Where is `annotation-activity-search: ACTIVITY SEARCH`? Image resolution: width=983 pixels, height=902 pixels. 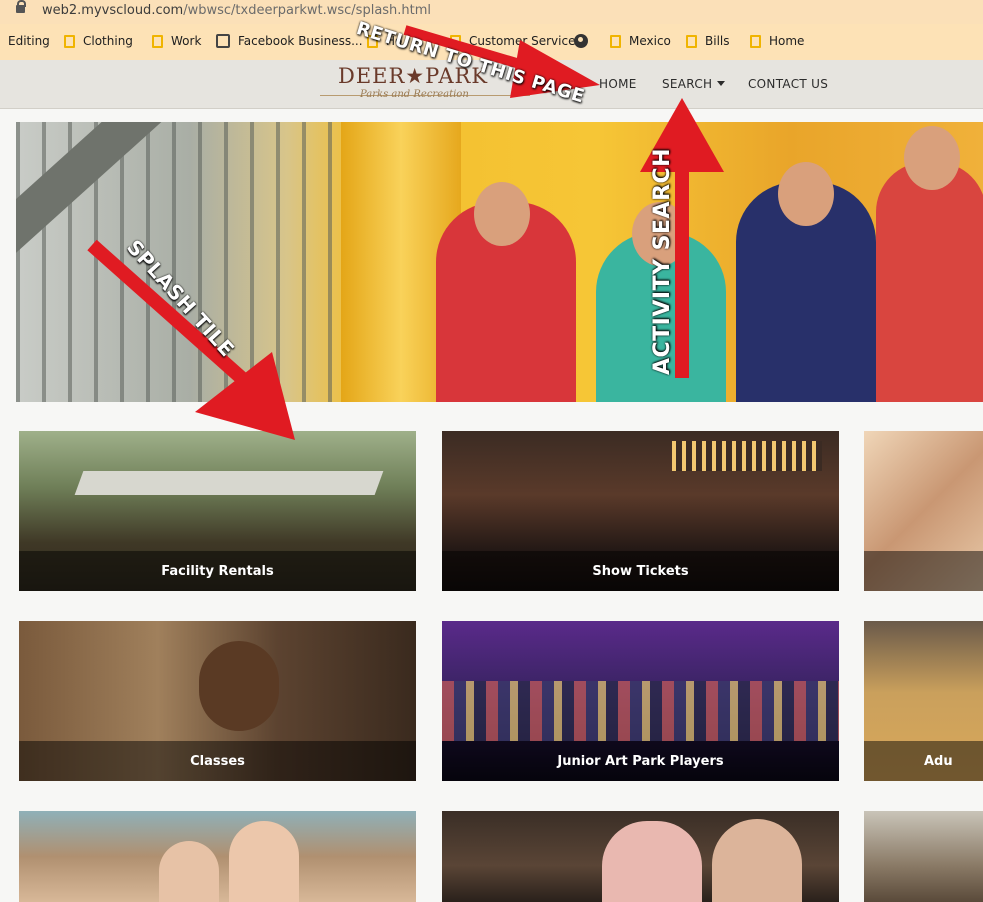 annotation-activity-search: ACTIVITY SEARCH is located at coordinates (662, 261).